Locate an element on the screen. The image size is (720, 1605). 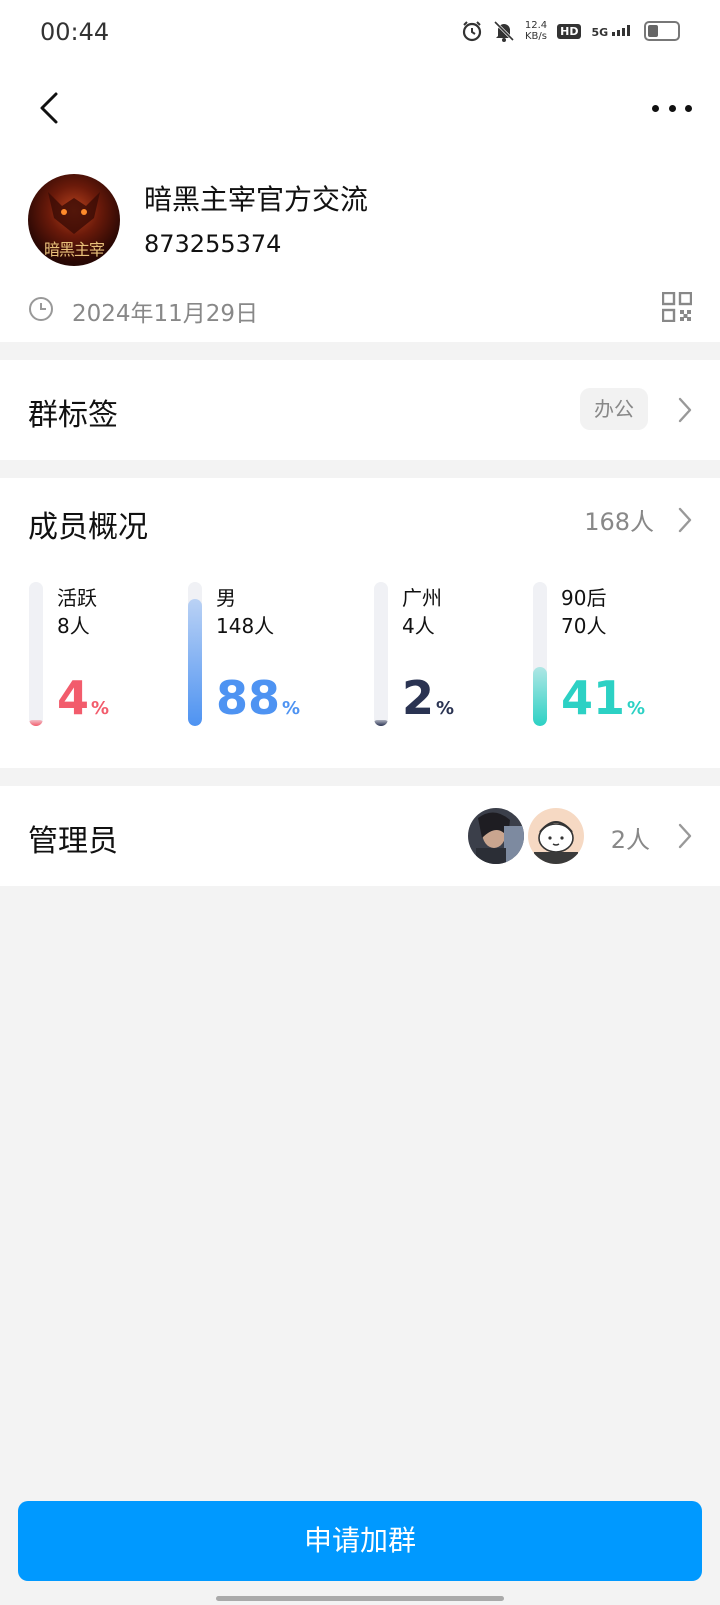
stat-label: 90后 is located at coordinates (584, 598).